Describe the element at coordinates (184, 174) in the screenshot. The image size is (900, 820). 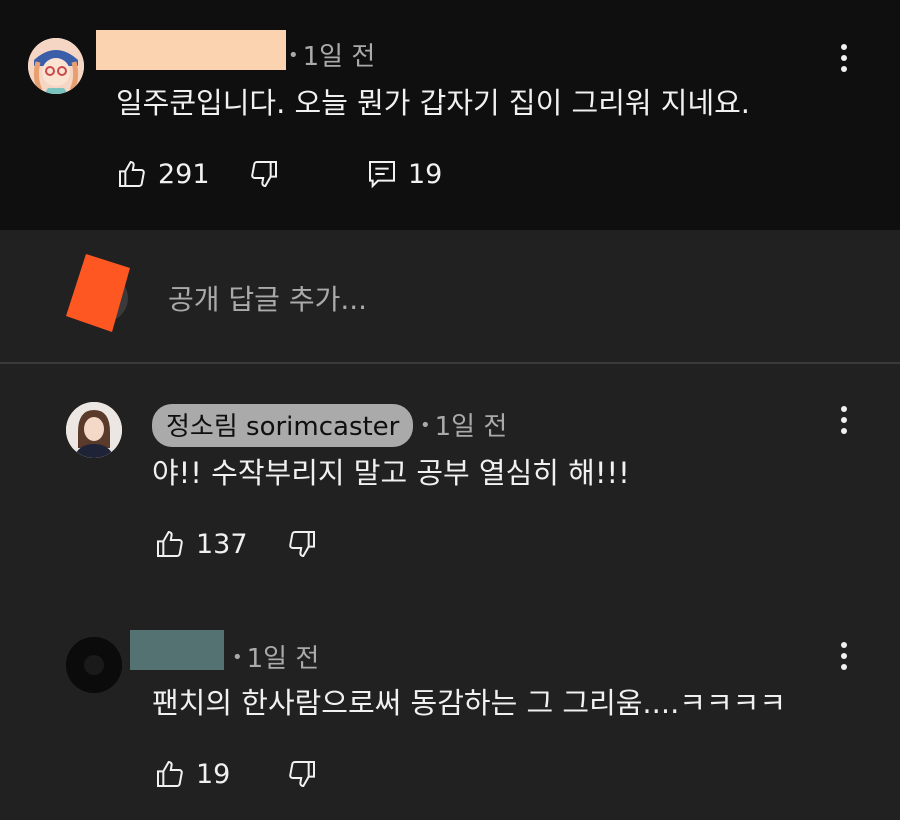
I see `like-count: 291` at that location.